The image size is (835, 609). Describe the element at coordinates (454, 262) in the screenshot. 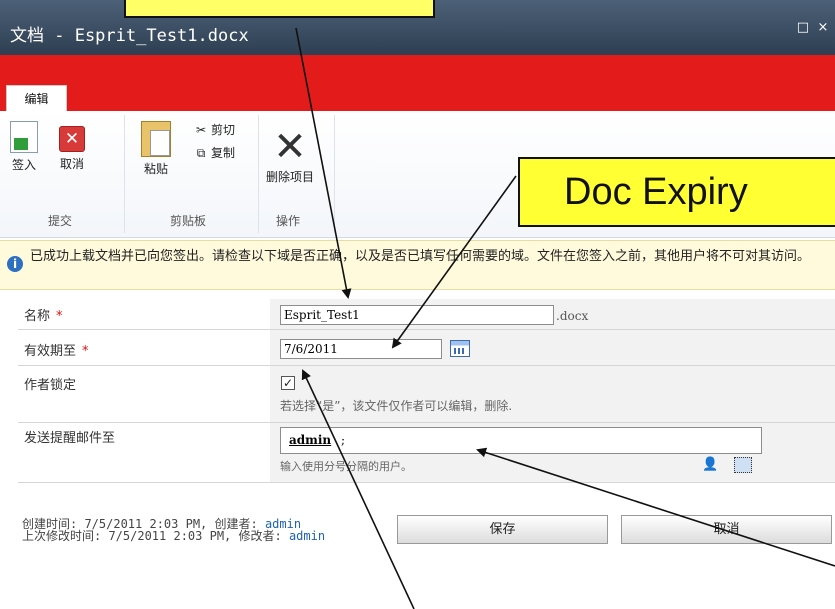

I see `arrow-to-expiry` at that location.